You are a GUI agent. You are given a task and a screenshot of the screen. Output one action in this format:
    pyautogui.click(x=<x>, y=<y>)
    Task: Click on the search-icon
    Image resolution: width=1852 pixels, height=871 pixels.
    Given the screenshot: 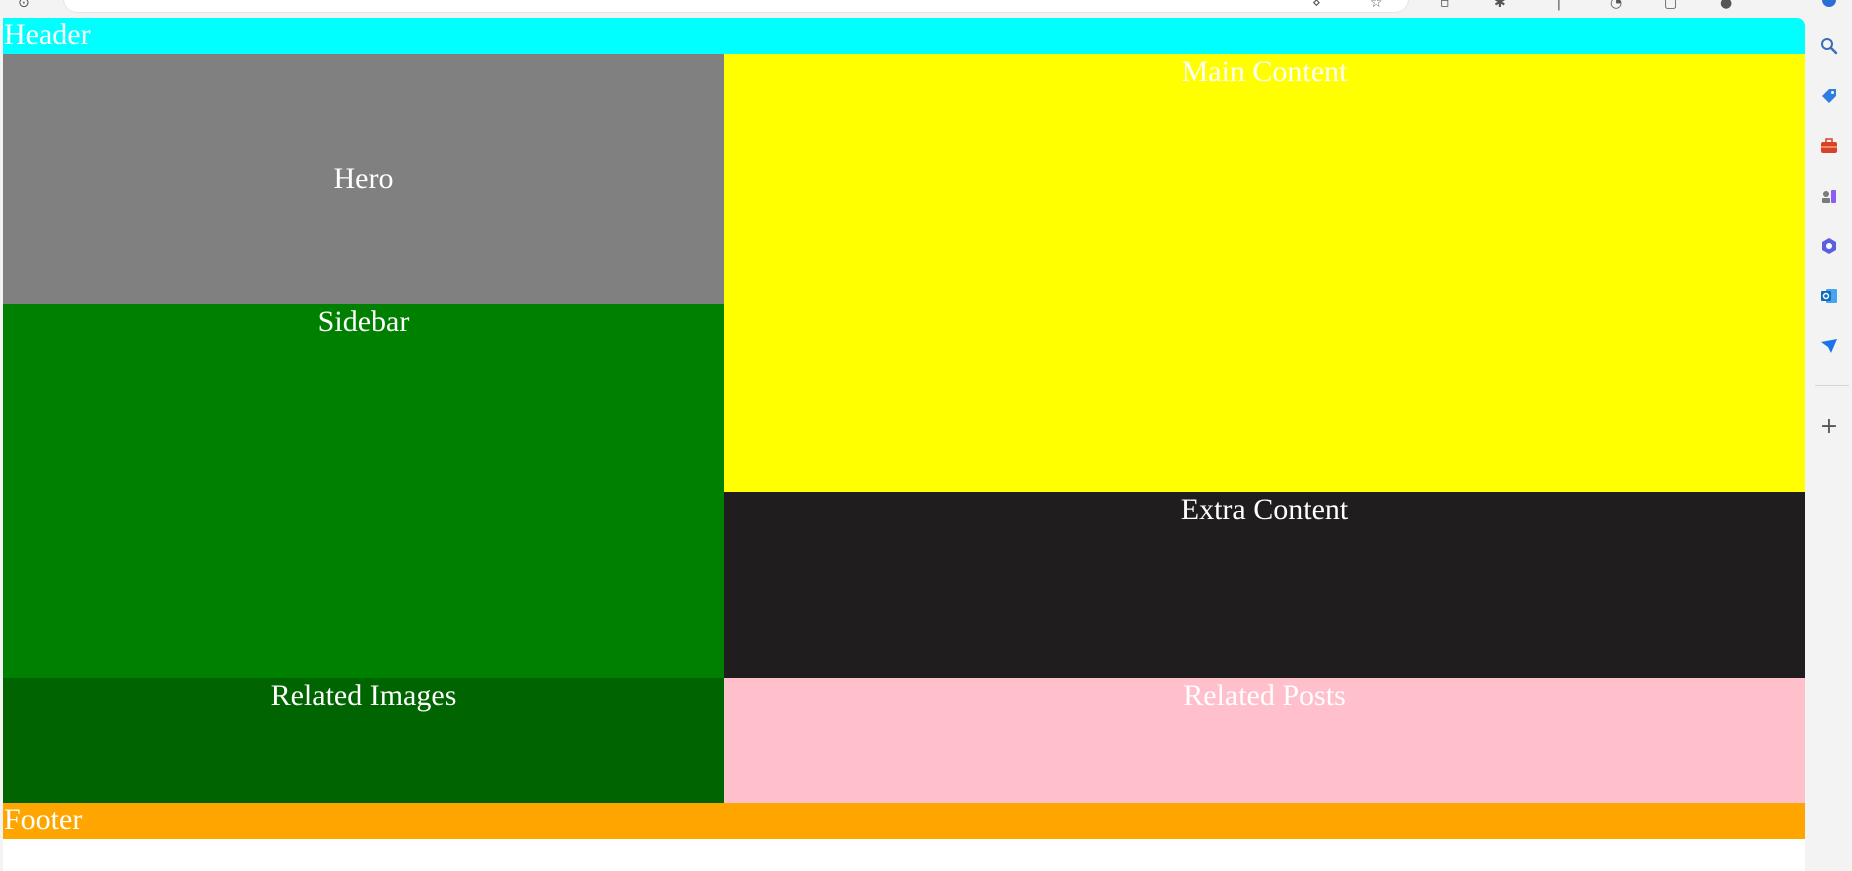 What is the action you would take?
    pyautogui.click(x=1829, y=46)
    